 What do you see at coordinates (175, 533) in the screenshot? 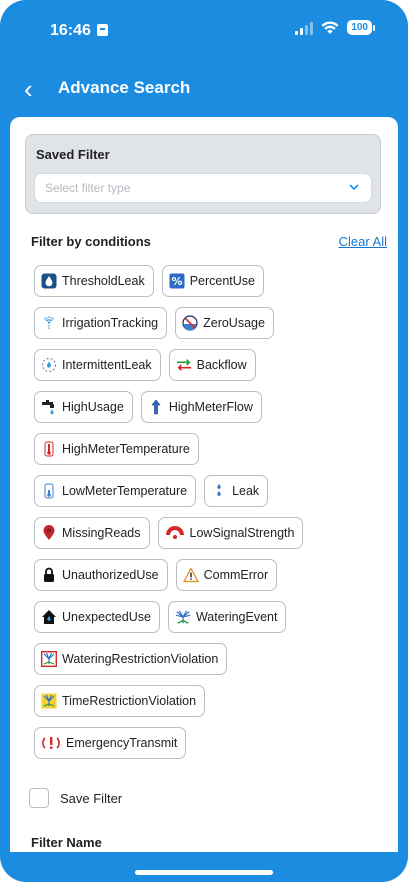
I see `low-signal-icon` at bounding box center [175, 533].